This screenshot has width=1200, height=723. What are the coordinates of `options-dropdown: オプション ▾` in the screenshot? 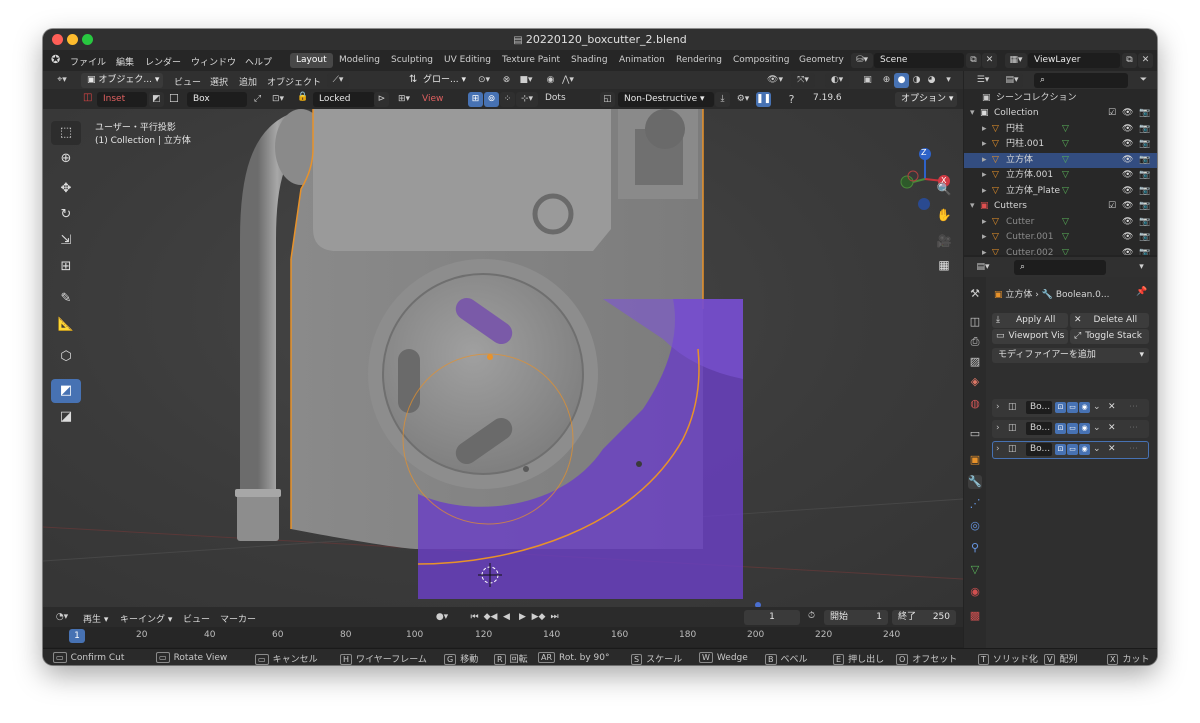 It's located at (926, 99).